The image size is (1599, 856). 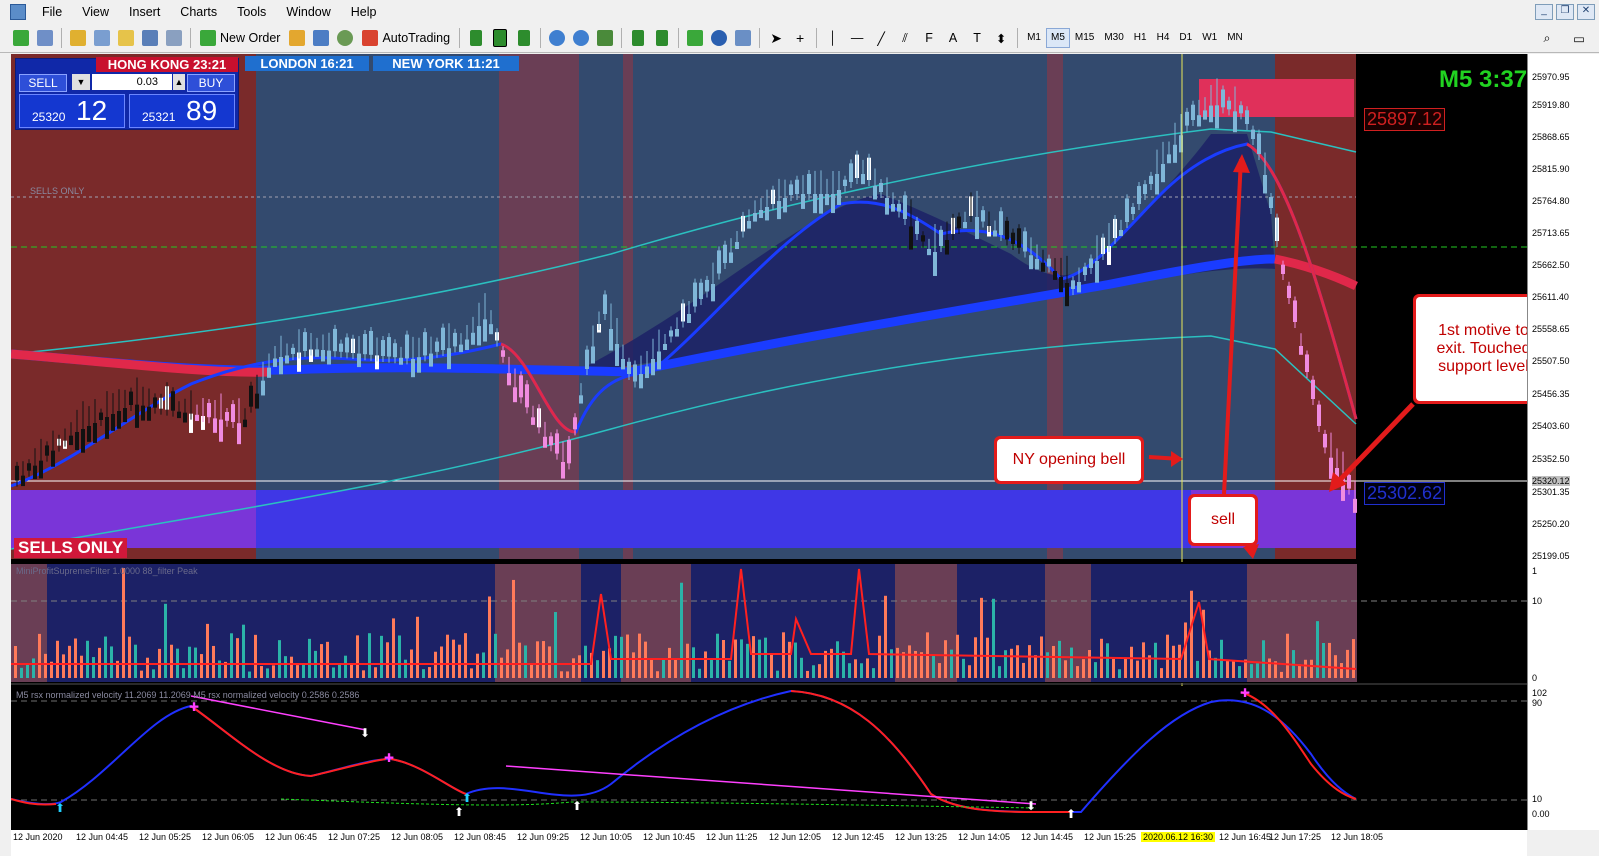 I want to click on menu-charts: Charts, so click(x=198, y=12).